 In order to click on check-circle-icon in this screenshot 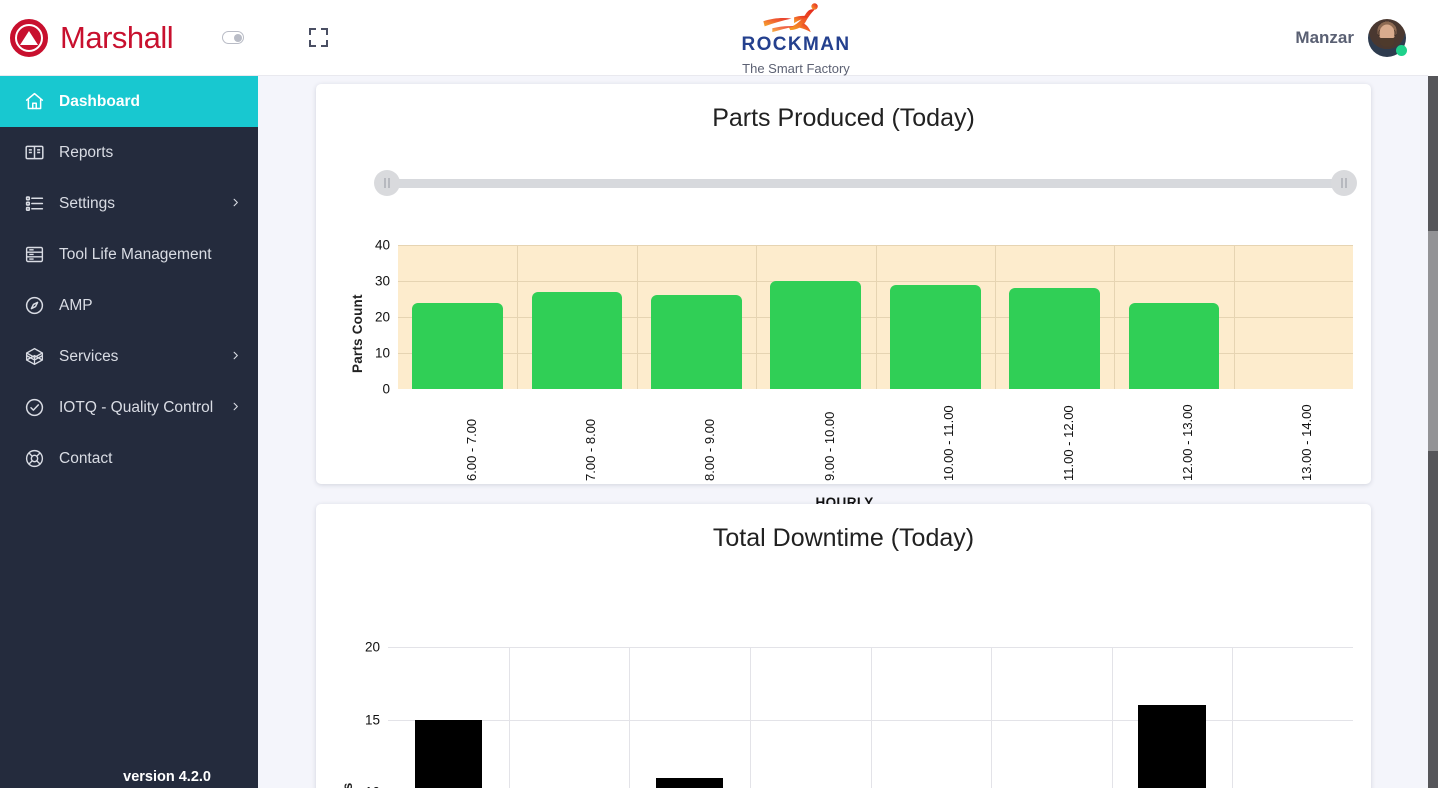, I will do `click(34, 408)`.